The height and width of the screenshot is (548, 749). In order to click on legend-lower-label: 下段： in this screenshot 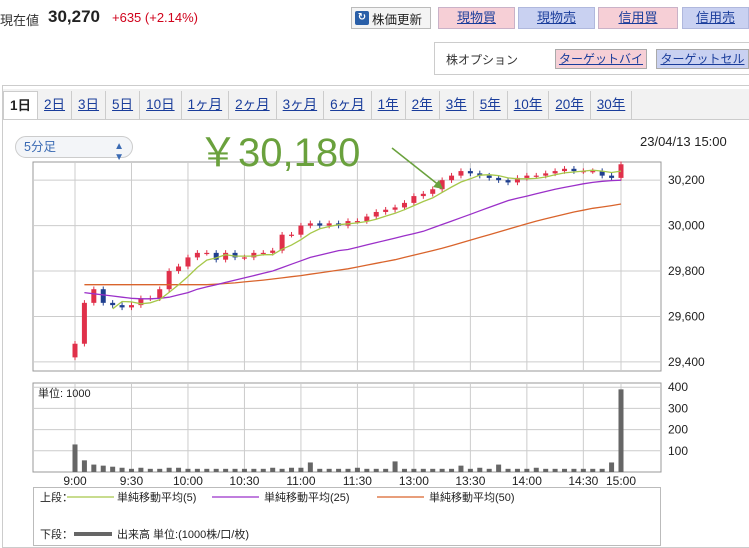, I will do `click(56, 534)`.